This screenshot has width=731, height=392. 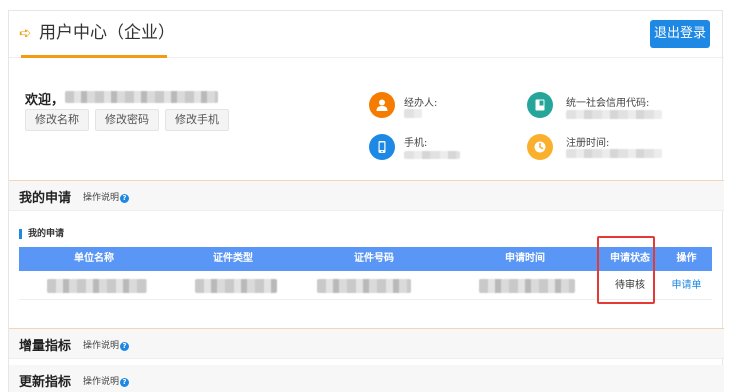 What do you see at coordinates (540, 147) in the screenshot?
I see `clock-icon` at bounding box center [540, 147].